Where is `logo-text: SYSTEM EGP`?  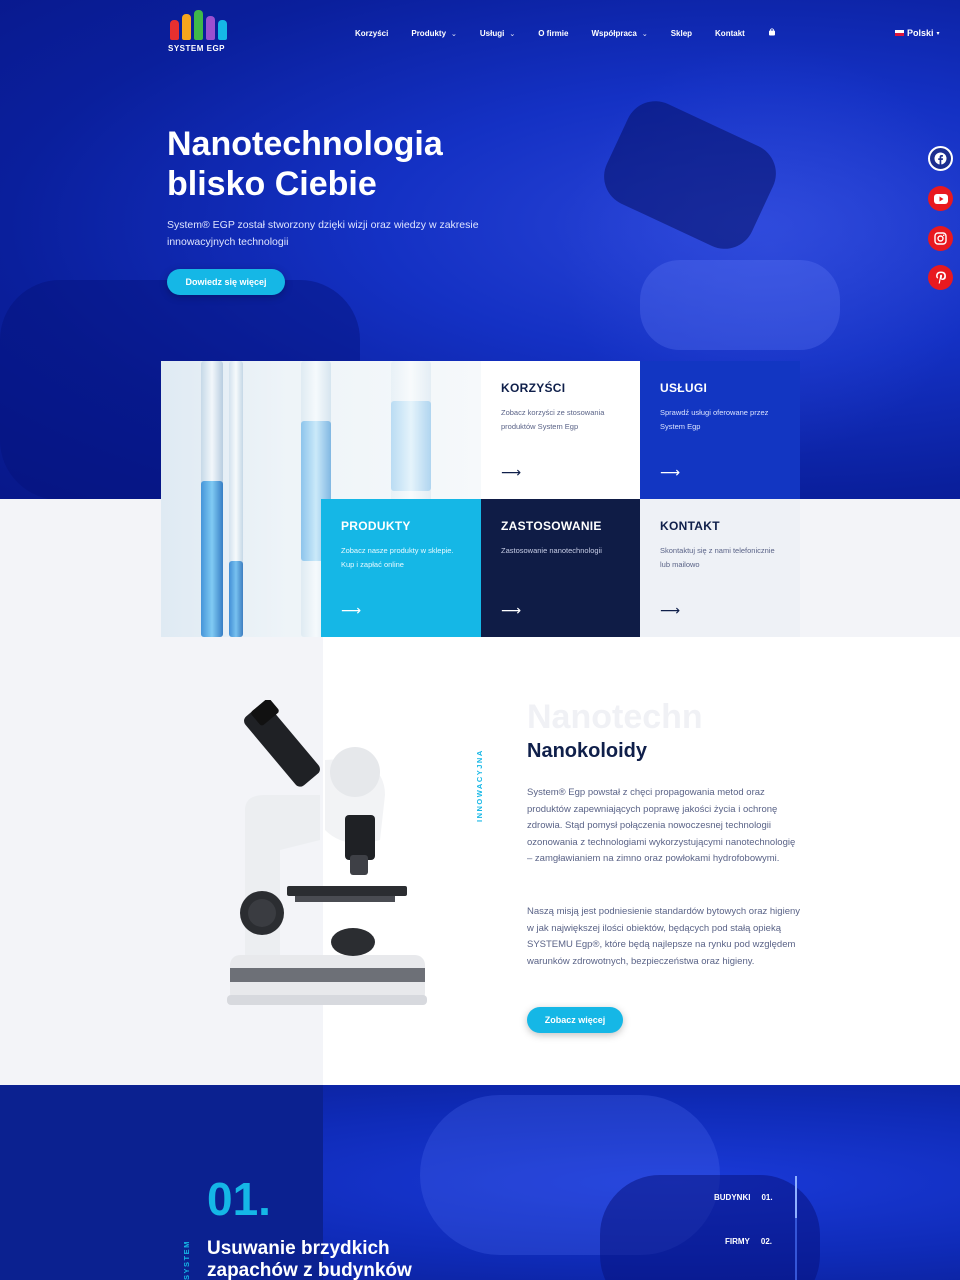
logo-text: SYSTEM EGP is located at coordinates (197, 48).